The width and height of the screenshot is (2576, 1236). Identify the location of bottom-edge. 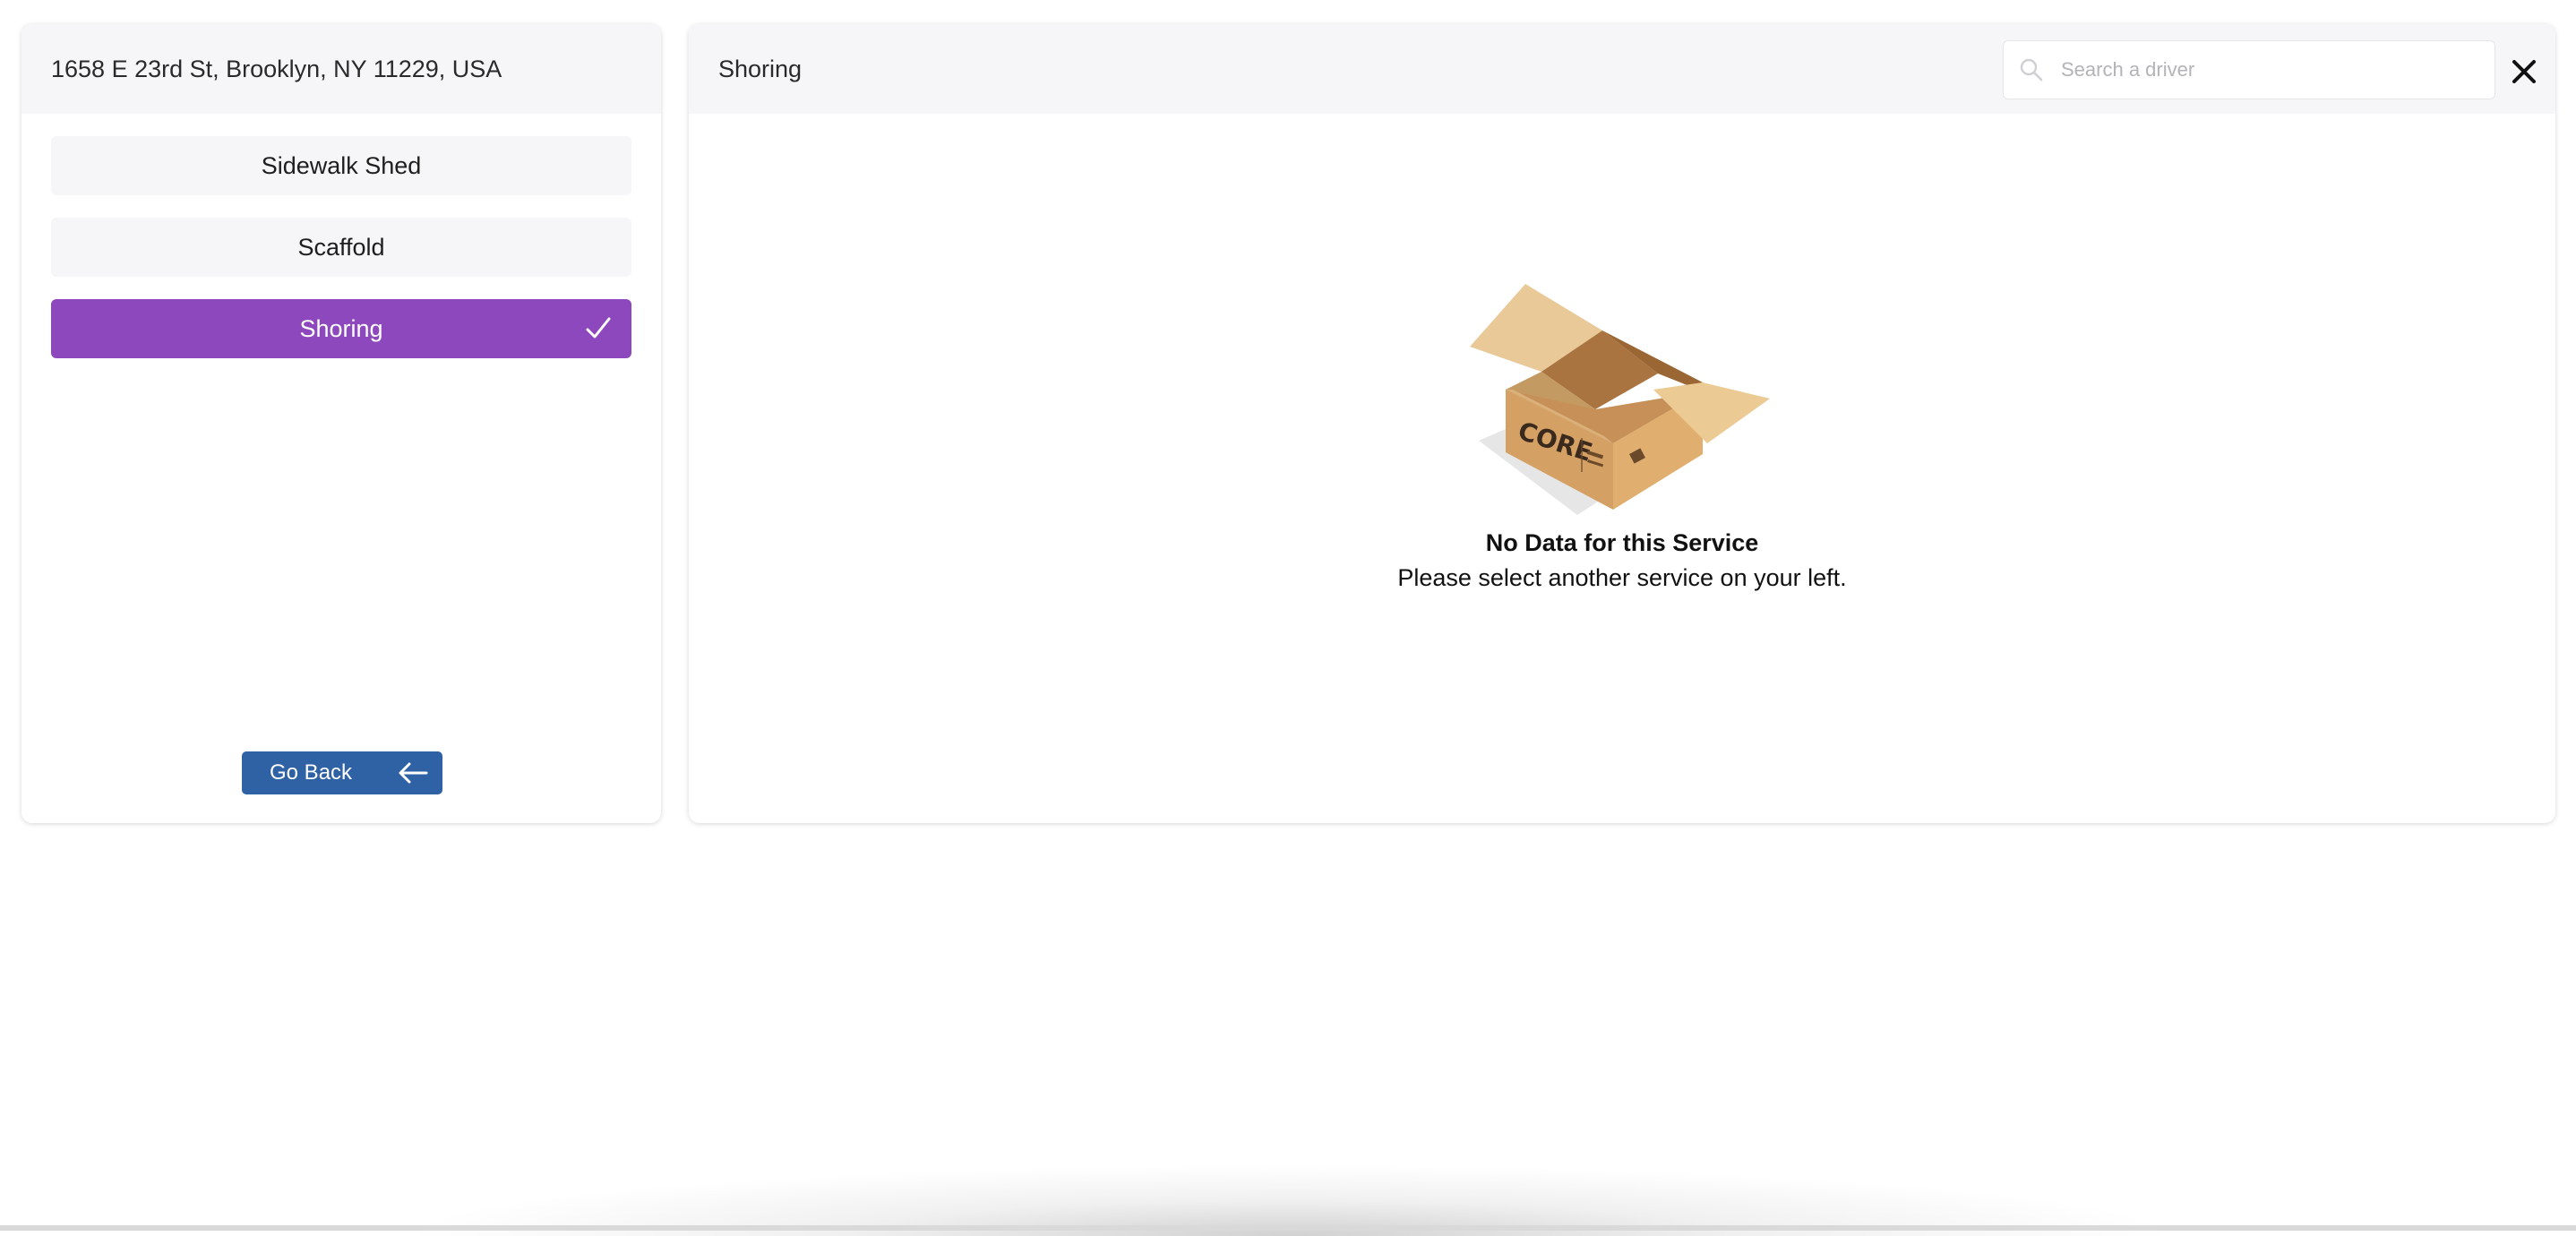
(1288, 1228).